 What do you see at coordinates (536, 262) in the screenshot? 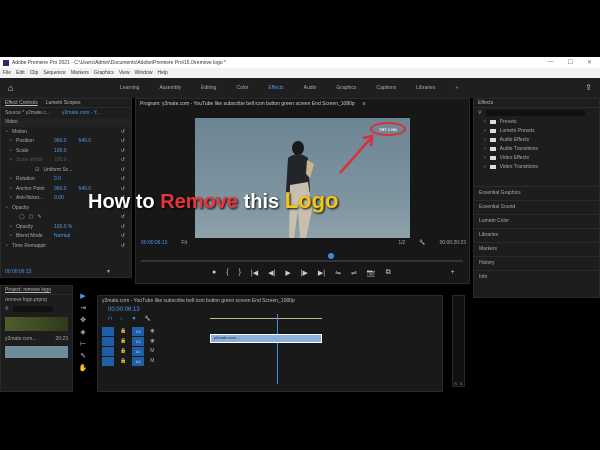
I see `panel-section: History` at bounding box center [536, 262].